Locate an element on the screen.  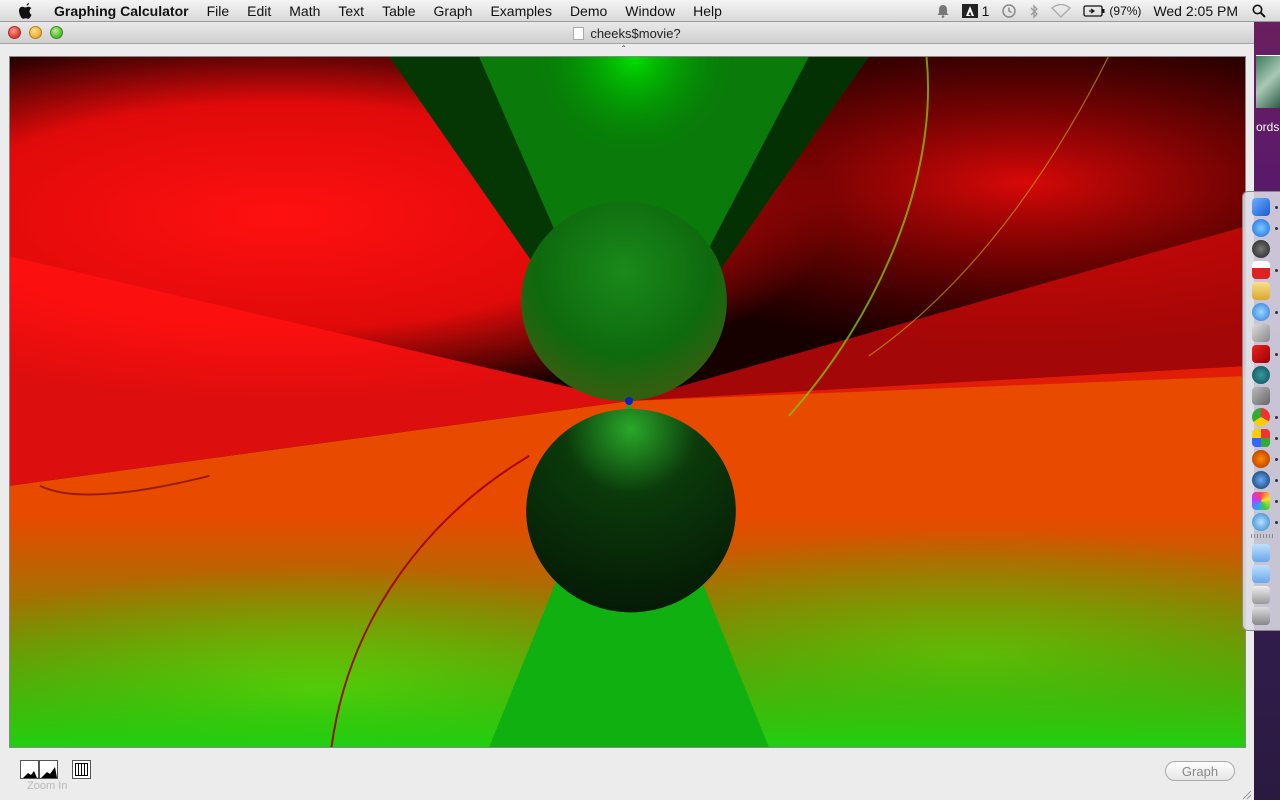
calendar-icon is located at coordinates (1261, 270).